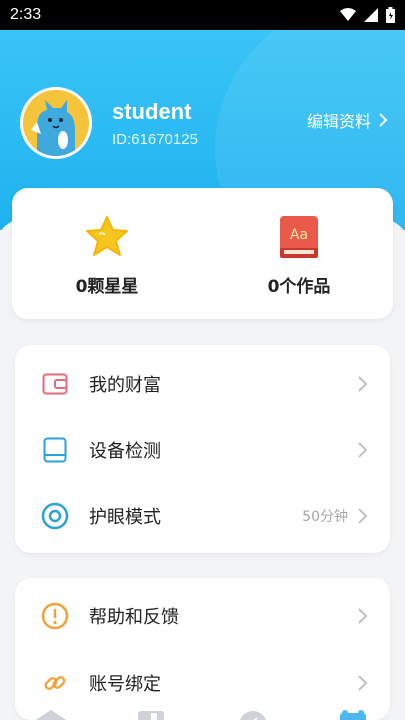 This screenshot has height=720, width=405. Describe the element at coordinates (202, 616) in the screenshot. I see `menu-item-help-feedback: 帮助和反馈` at that location.